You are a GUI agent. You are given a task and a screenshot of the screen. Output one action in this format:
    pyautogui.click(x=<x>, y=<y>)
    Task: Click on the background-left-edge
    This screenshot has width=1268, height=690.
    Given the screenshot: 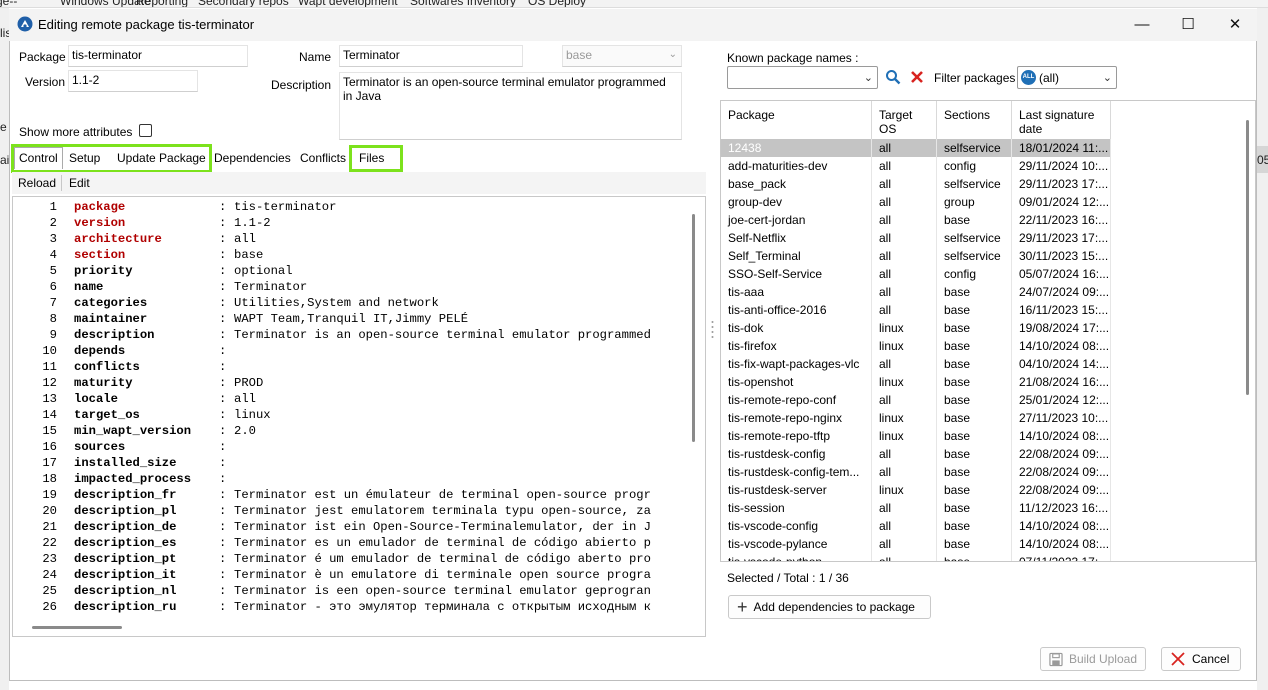 What is the action you would take?
    pyautogui.click(x=4, y=349)
    